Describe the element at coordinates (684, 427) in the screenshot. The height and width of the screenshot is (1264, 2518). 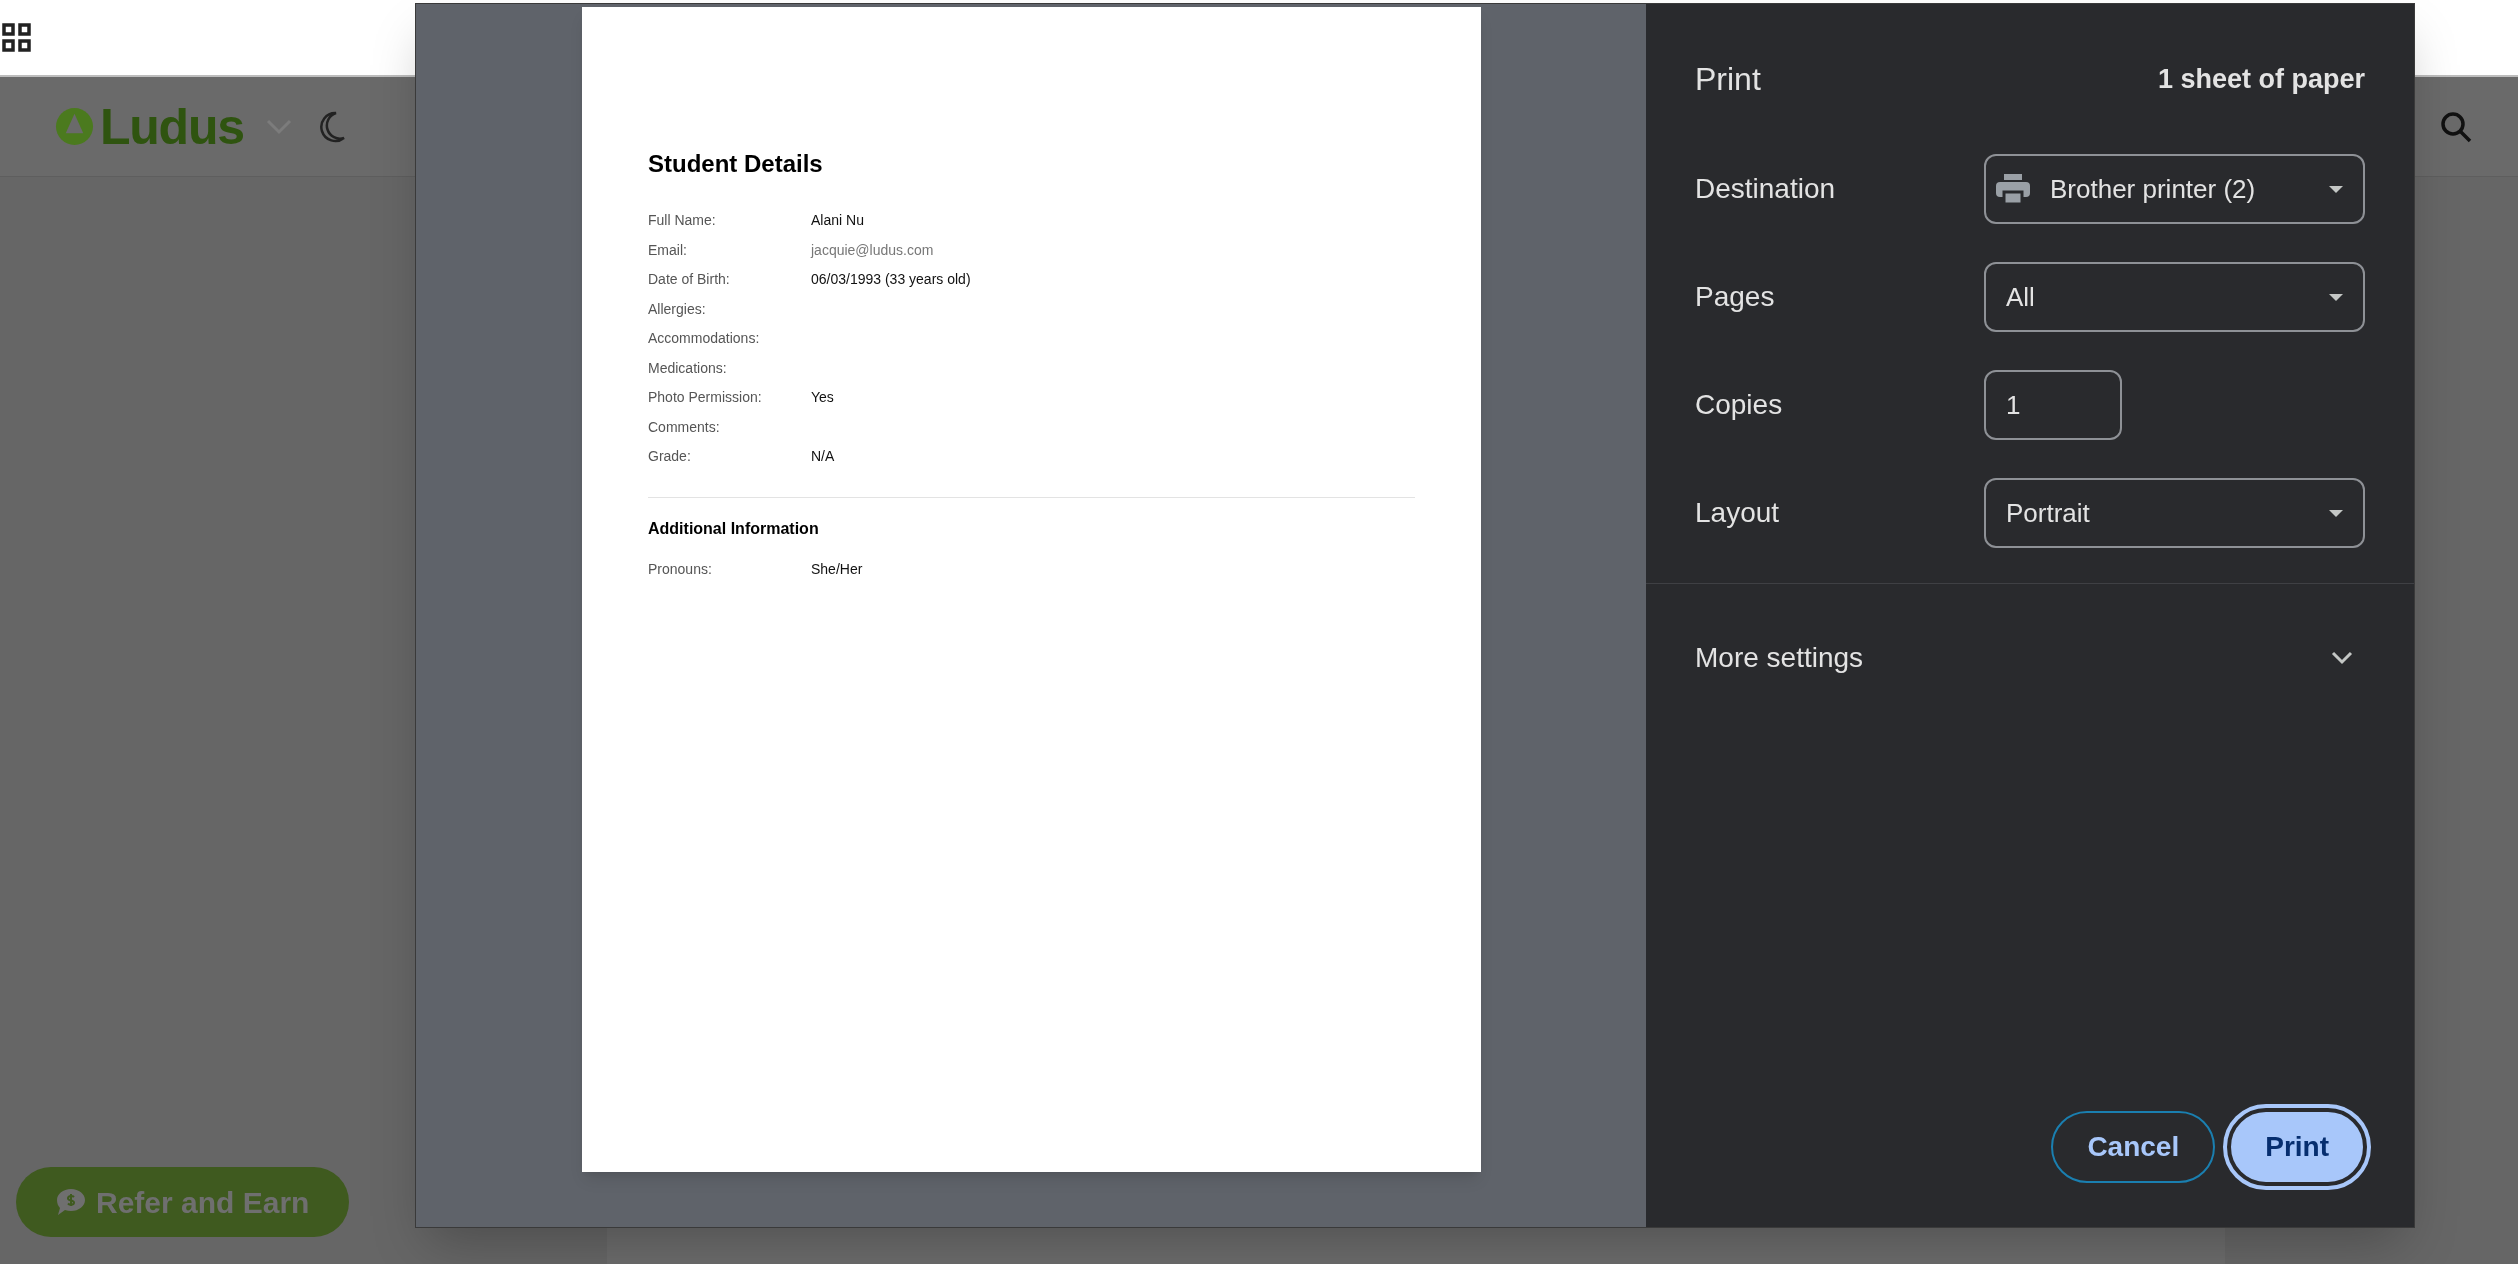
I see `field-label: Comments:` at that location.